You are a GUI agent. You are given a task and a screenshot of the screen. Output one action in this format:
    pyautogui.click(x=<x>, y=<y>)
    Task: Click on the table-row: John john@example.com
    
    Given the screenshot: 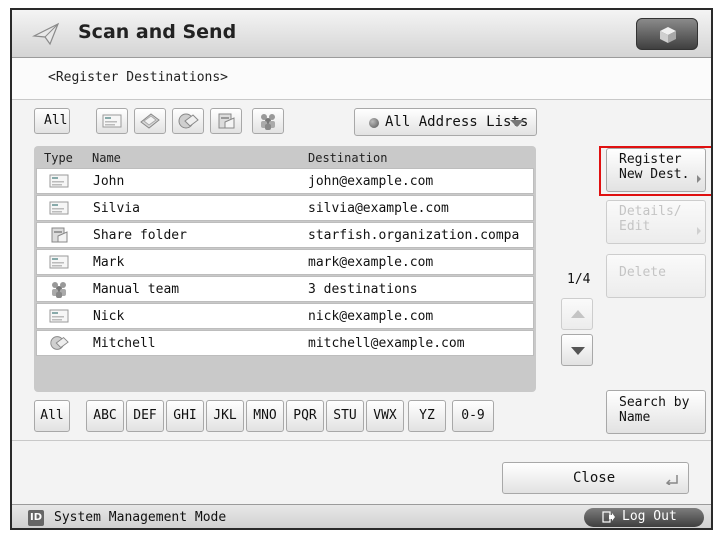 What is the action you would take?
    pyautogui.click(x=285, y=181)
    